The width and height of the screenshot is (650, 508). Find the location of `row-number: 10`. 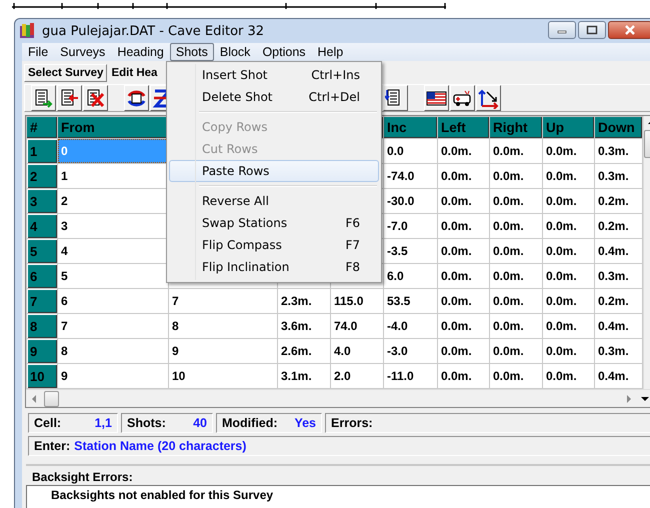

row-number: 10 is located at coordinates (42, 376).